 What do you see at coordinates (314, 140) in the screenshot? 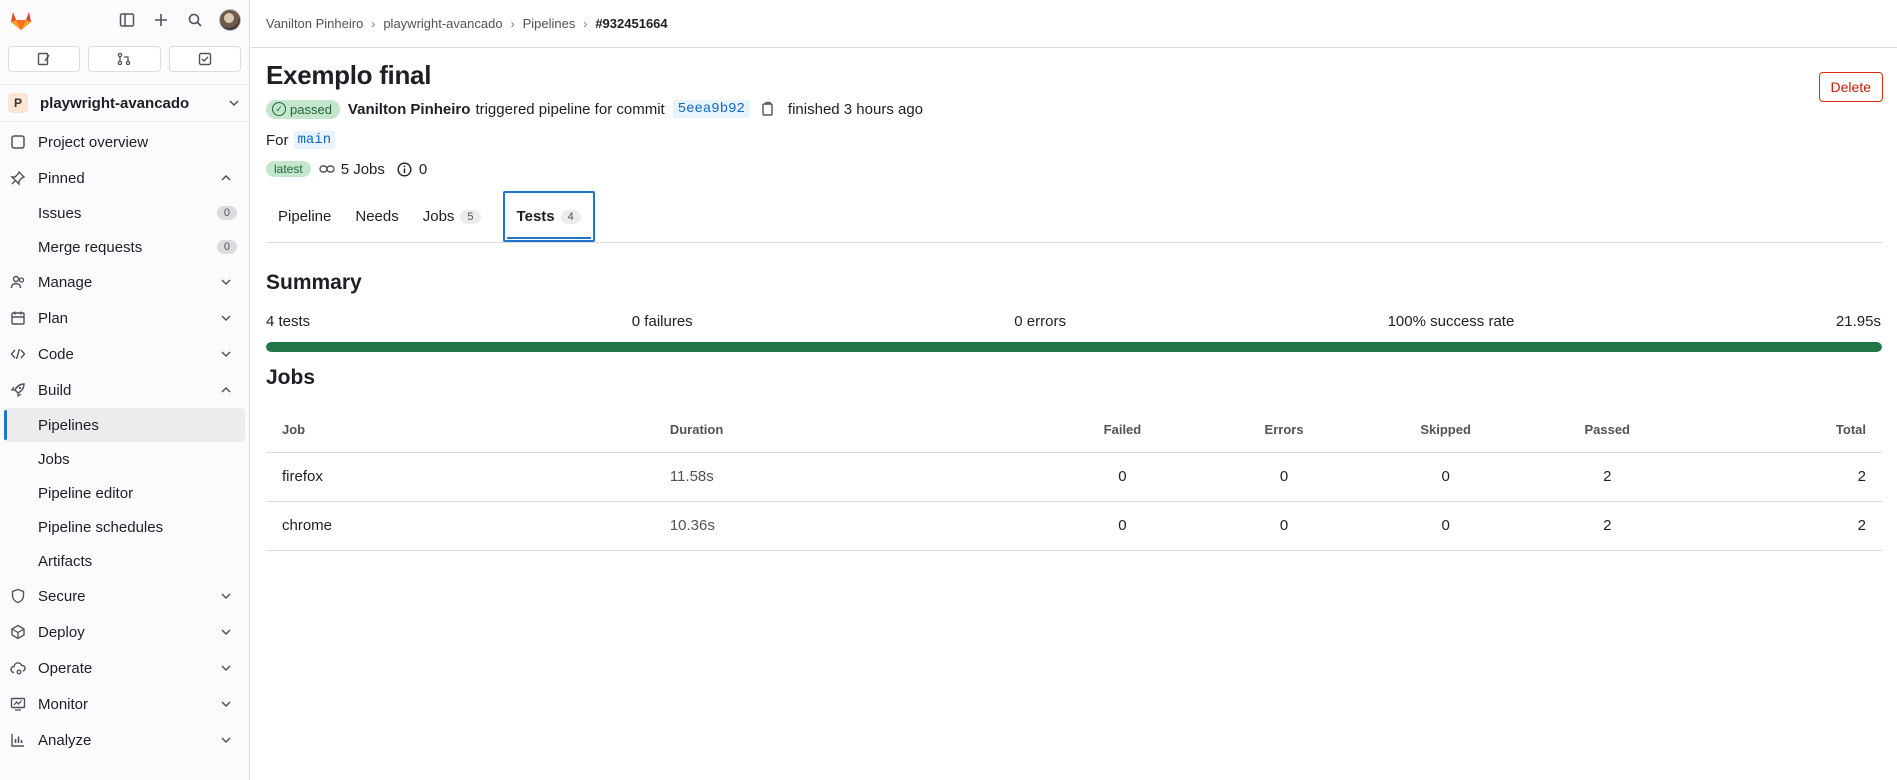
I see `branch-link: main` at bounding box center [314, 140].